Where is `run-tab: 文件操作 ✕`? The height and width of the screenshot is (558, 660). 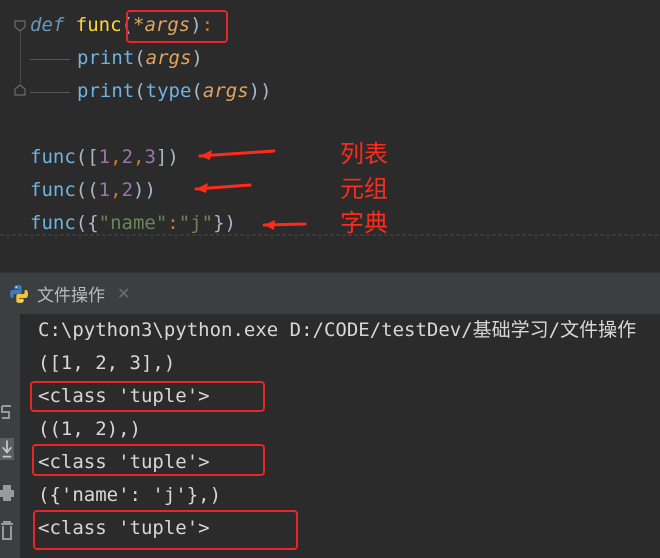
run-tab: 文件操作 ✕ is located at coordinates (70, 294).